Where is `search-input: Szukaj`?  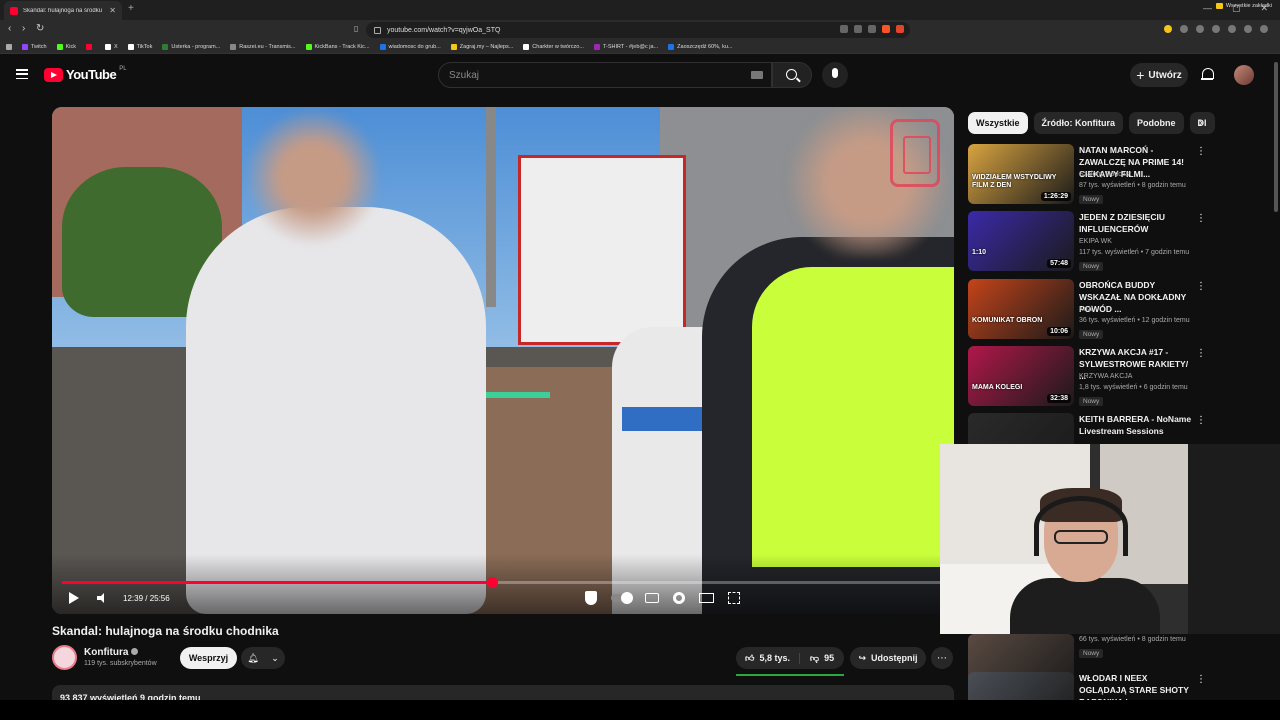
search-input: Szukaj is located at coordinates (605, 75).